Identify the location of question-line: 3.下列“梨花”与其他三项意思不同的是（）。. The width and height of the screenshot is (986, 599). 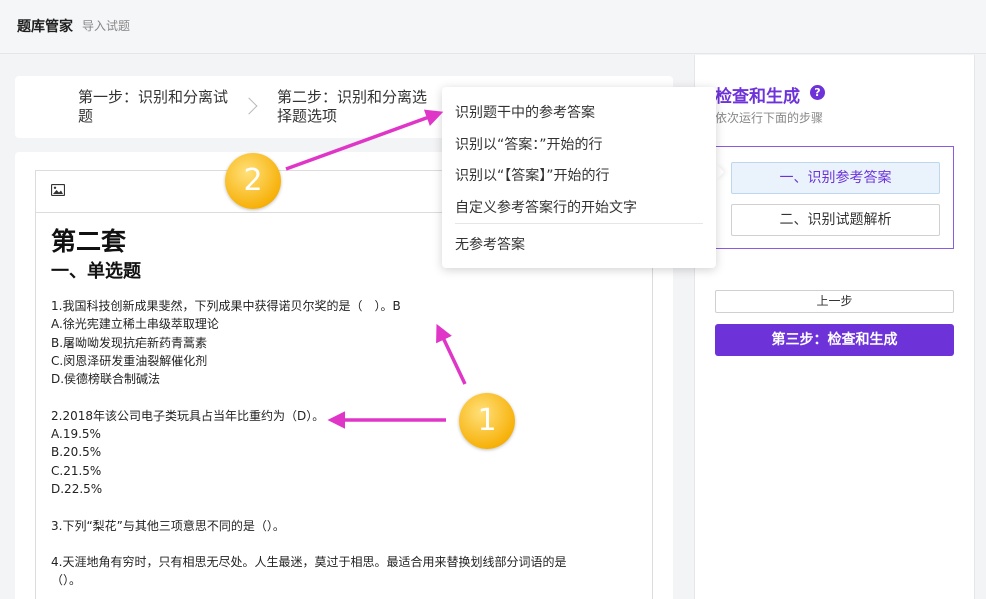
(168, 525).